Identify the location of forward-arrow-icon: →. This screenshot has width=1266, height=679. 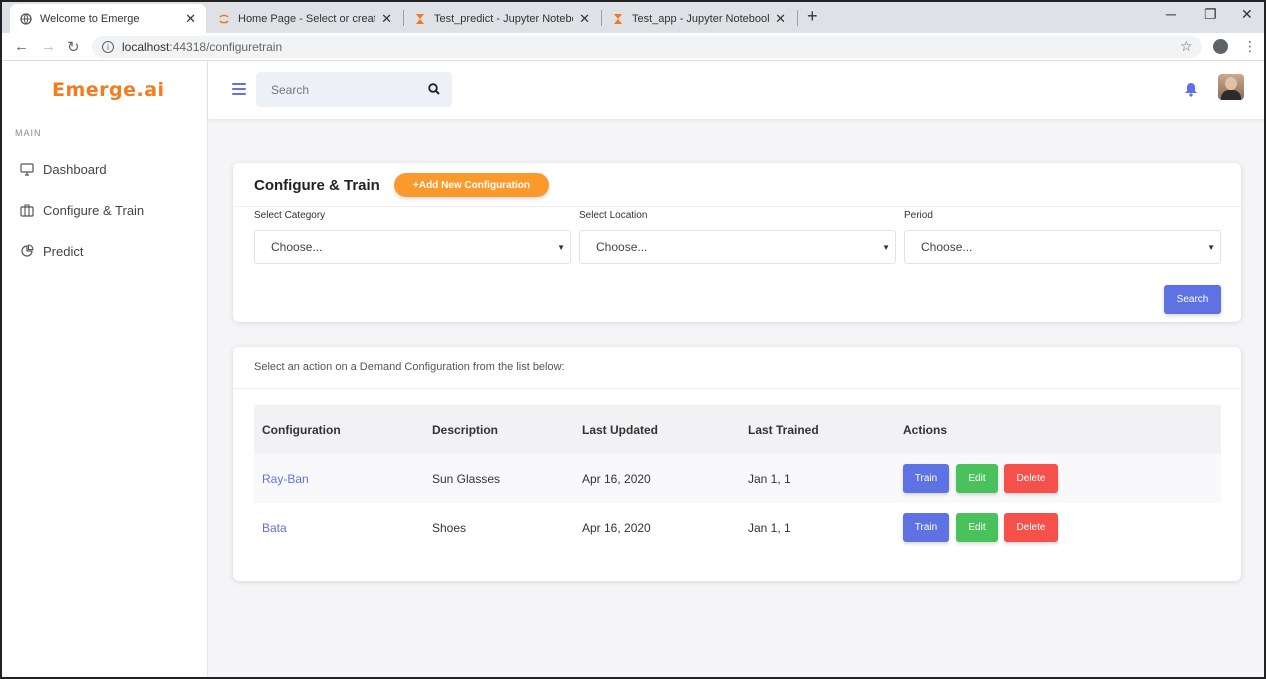
(48, 46).